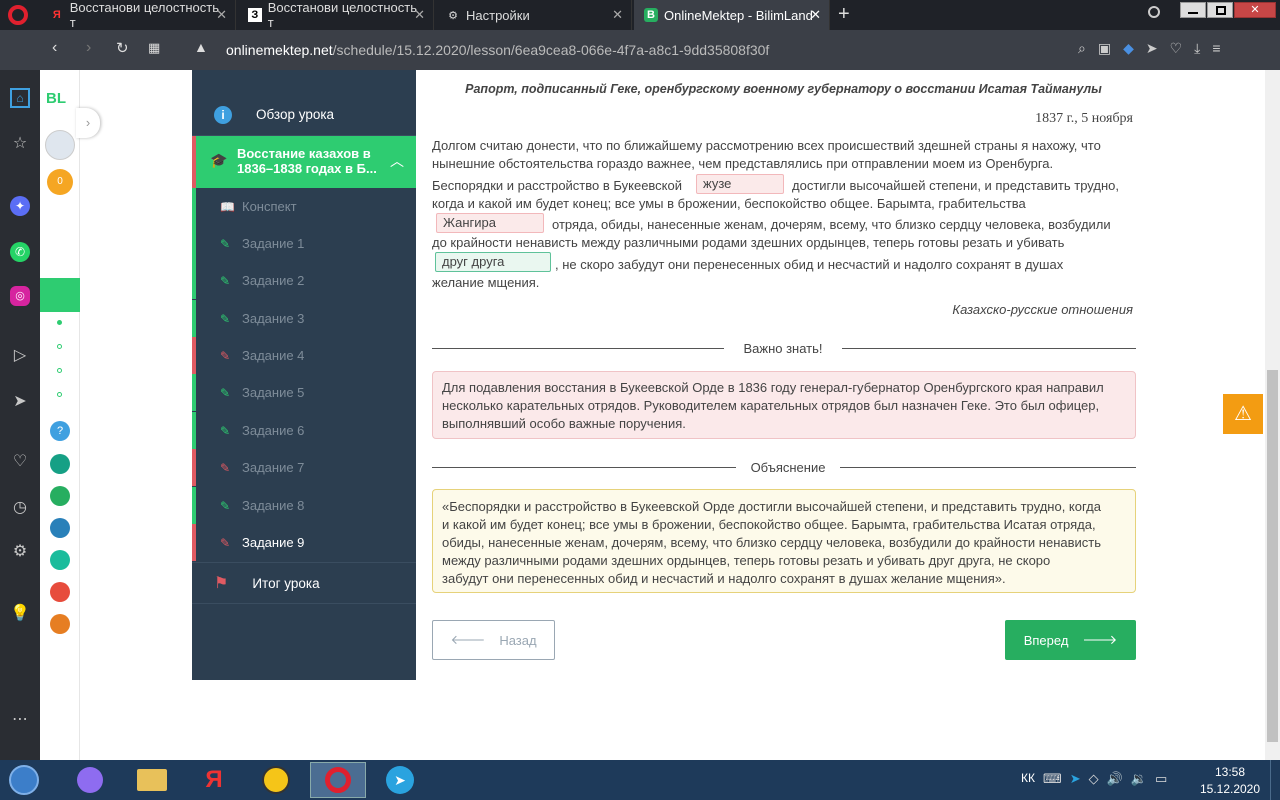 The width and height of the screenshot is (1280, 800). Describe the element at coordinates (20, 296) in the screenshot. I see `instagram-icon: ◎` at that location.